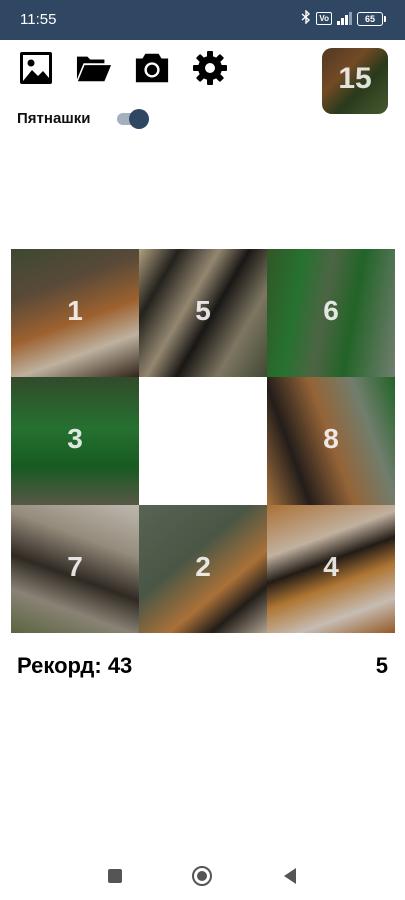 The width and height of the screenshot is (405, 900). I want to click on folder-open-icon, so click(94, 69).